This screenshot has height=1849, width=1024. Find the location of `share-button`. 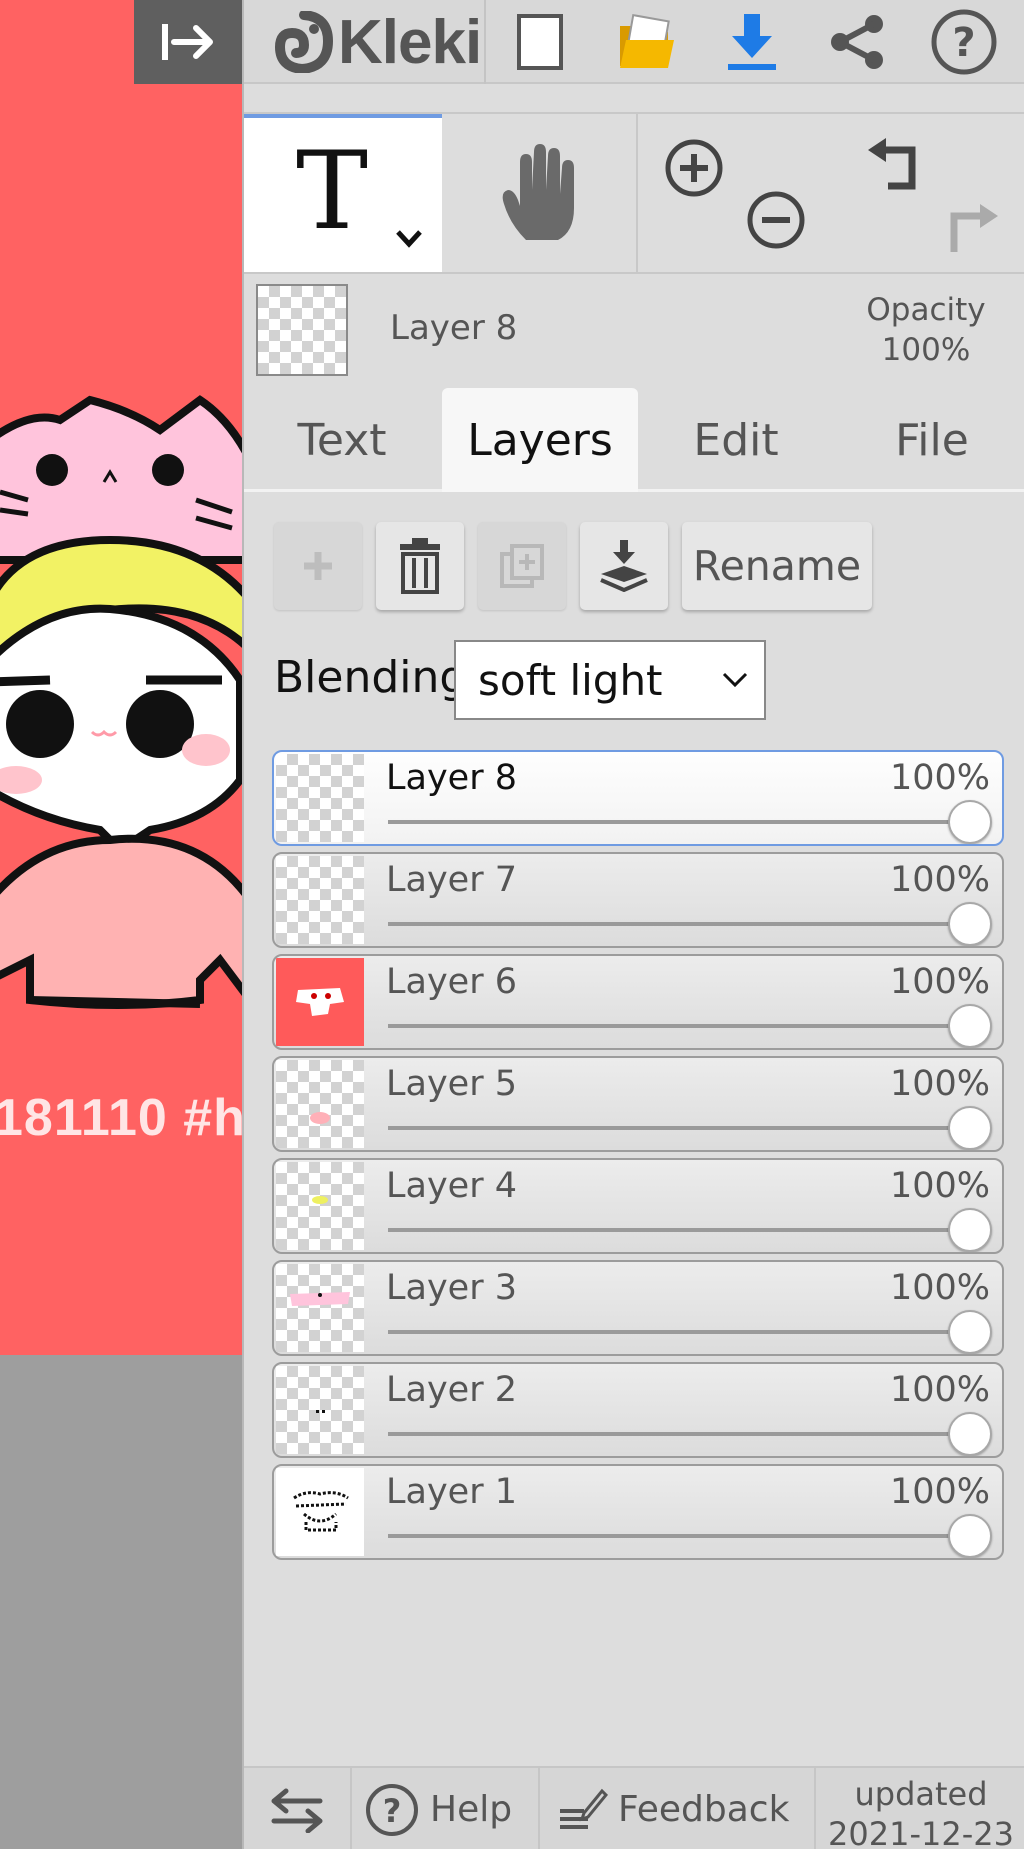

share-button is located at coordinates (858, 42).